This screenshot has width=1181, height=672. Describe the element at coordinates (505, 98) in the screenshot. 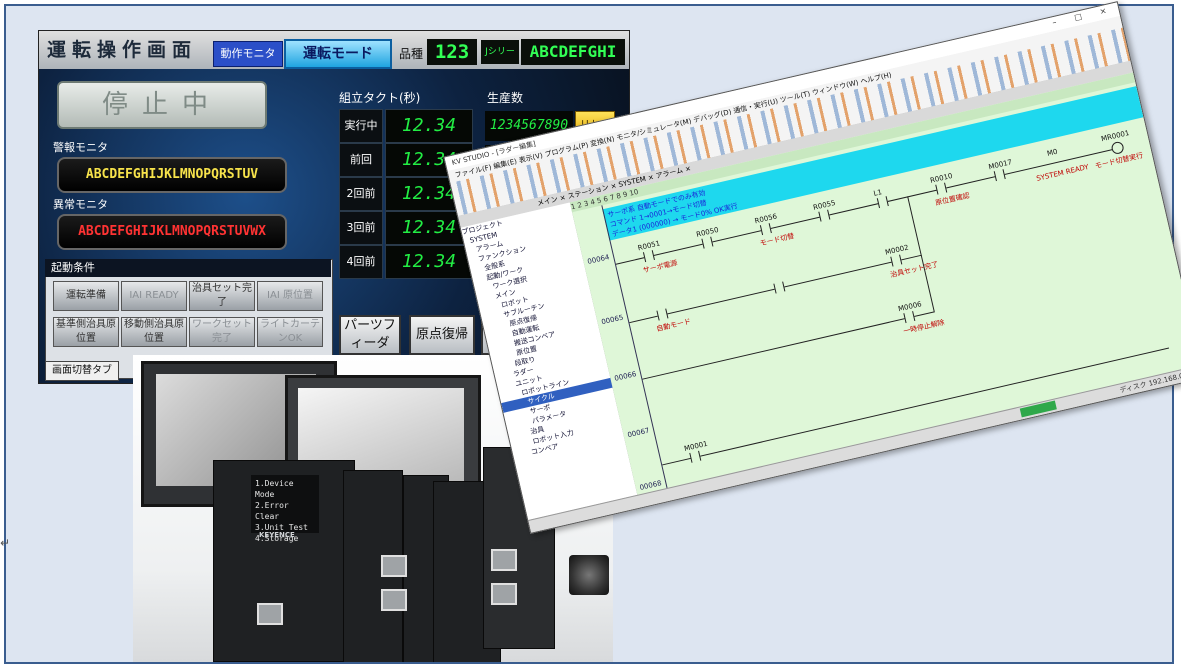

I see `production-count-header: 生産数` at that location.